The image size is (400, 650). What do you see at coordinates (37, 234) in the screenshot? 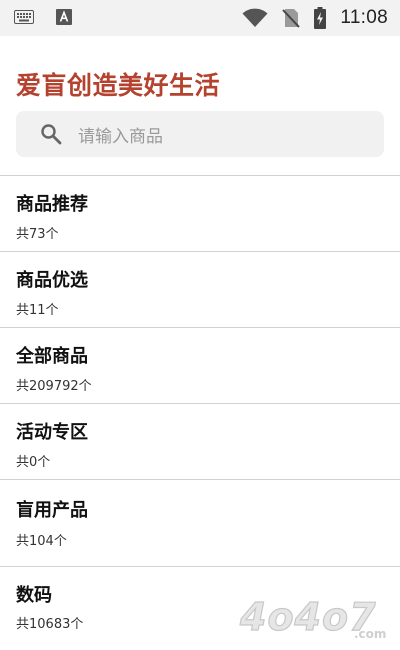
I see `list-item-count: 共73个` at bounding box center [37, 234].